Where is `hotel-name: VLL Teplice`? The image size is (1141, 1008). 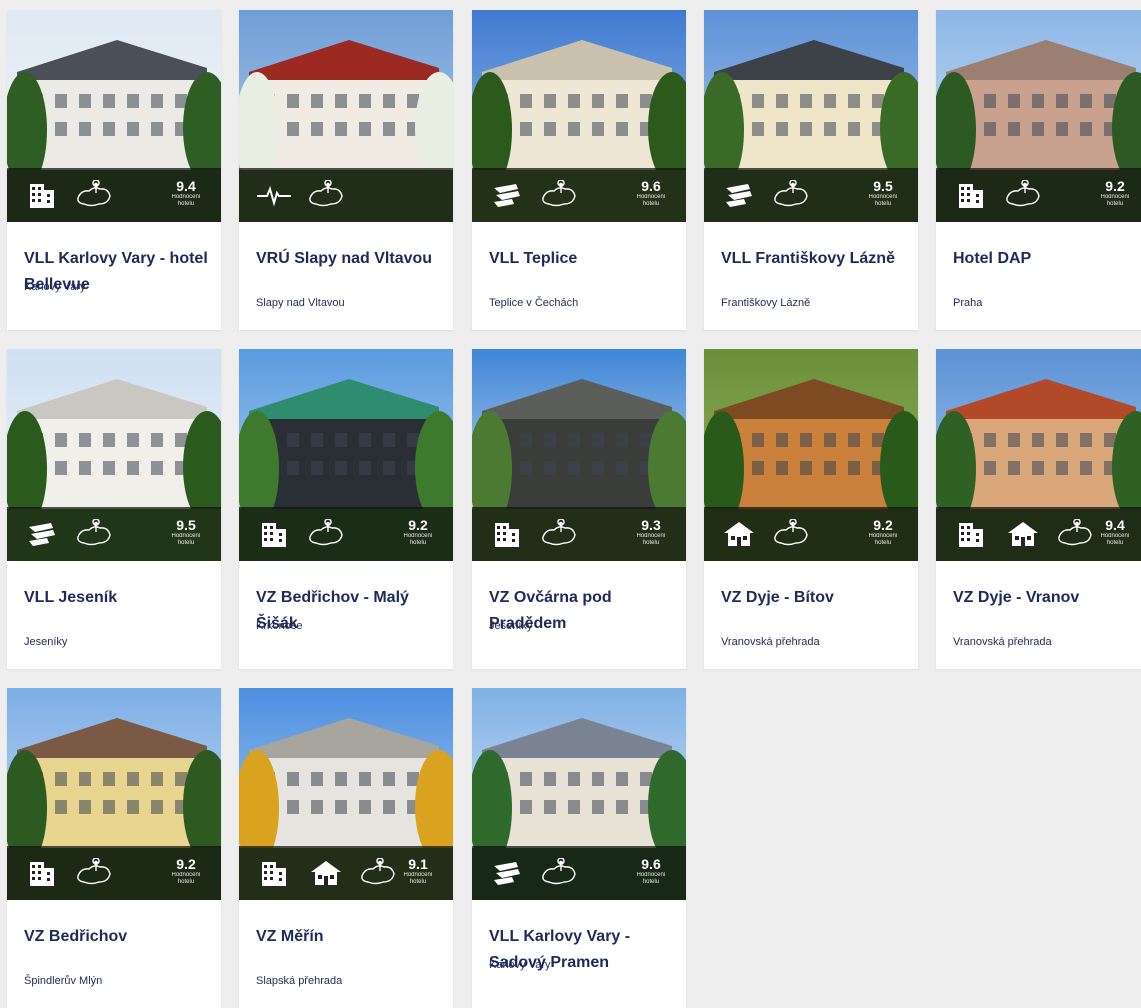
hotel-name: VLL Teplice is located at coordinates (581, 259).